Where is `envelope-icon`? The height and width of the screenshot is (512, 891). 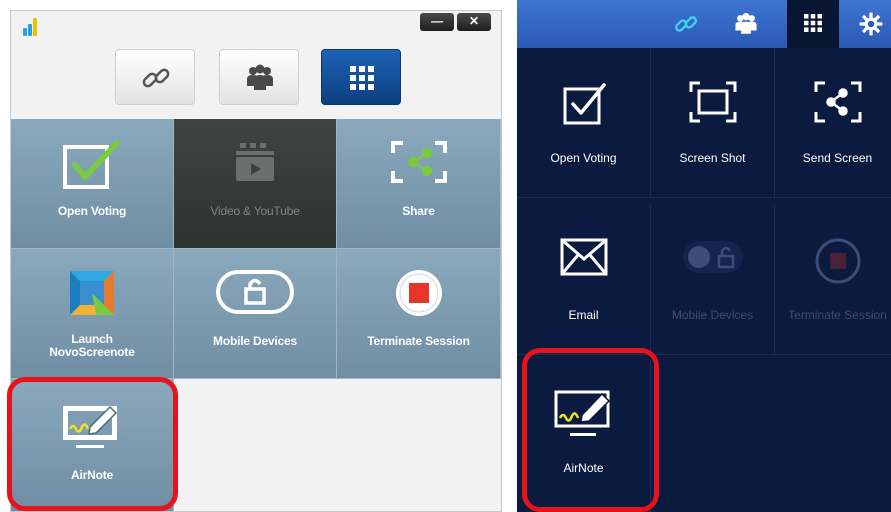 envelope-icon is located at coordinates (583, 257).